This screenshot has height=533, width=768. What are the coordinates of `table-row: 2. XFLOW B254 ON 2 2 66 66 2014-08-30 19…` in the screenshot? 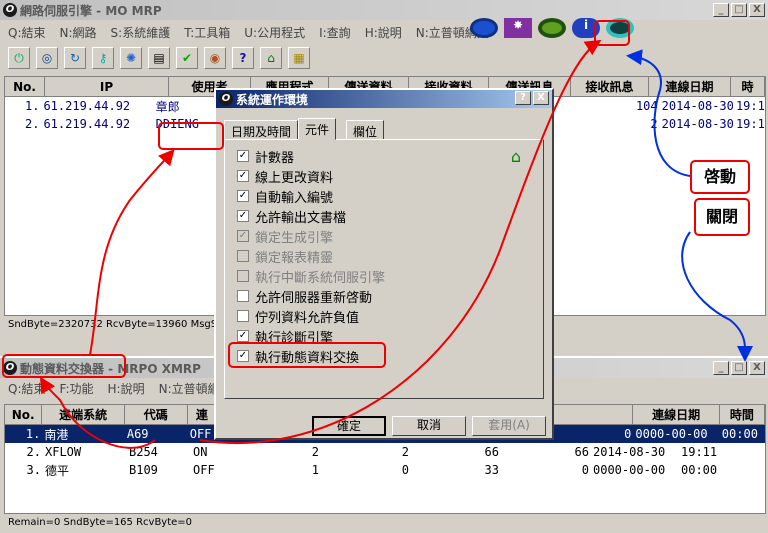 It's located at (385, 452).